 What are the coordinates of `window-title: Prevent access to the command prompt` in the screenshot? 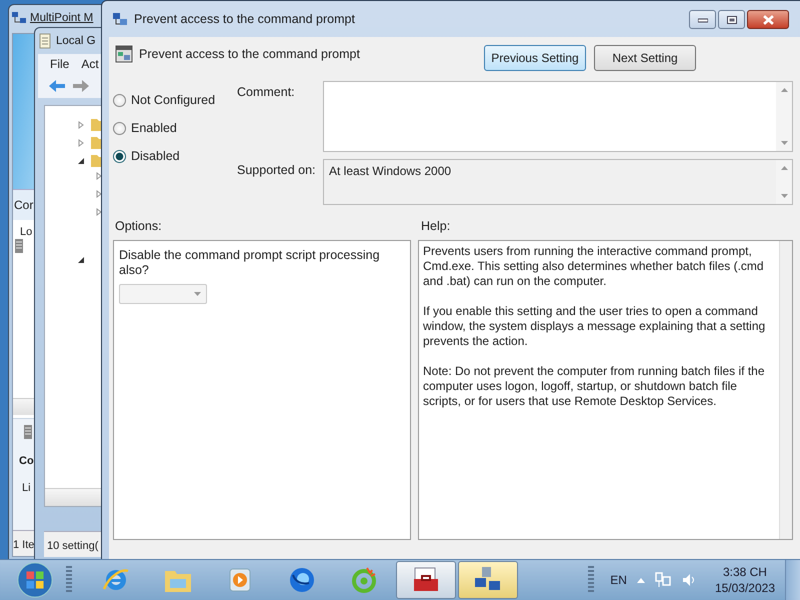 It's located at (244, 19).